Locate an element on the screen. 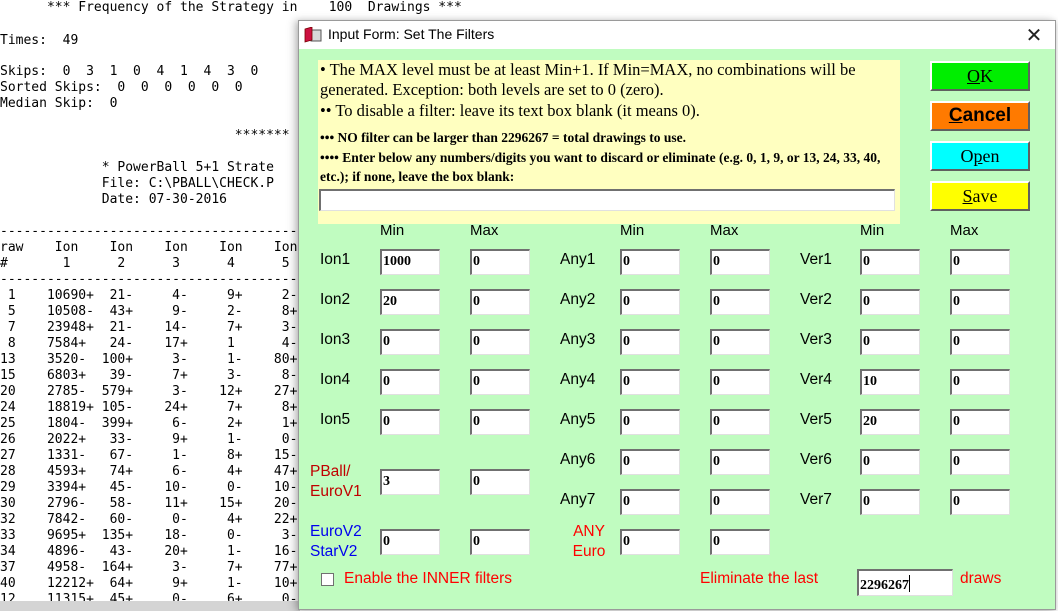 The image size is (1058, 611). any-6-min-input: 0 is located at coordinates (650, 462).